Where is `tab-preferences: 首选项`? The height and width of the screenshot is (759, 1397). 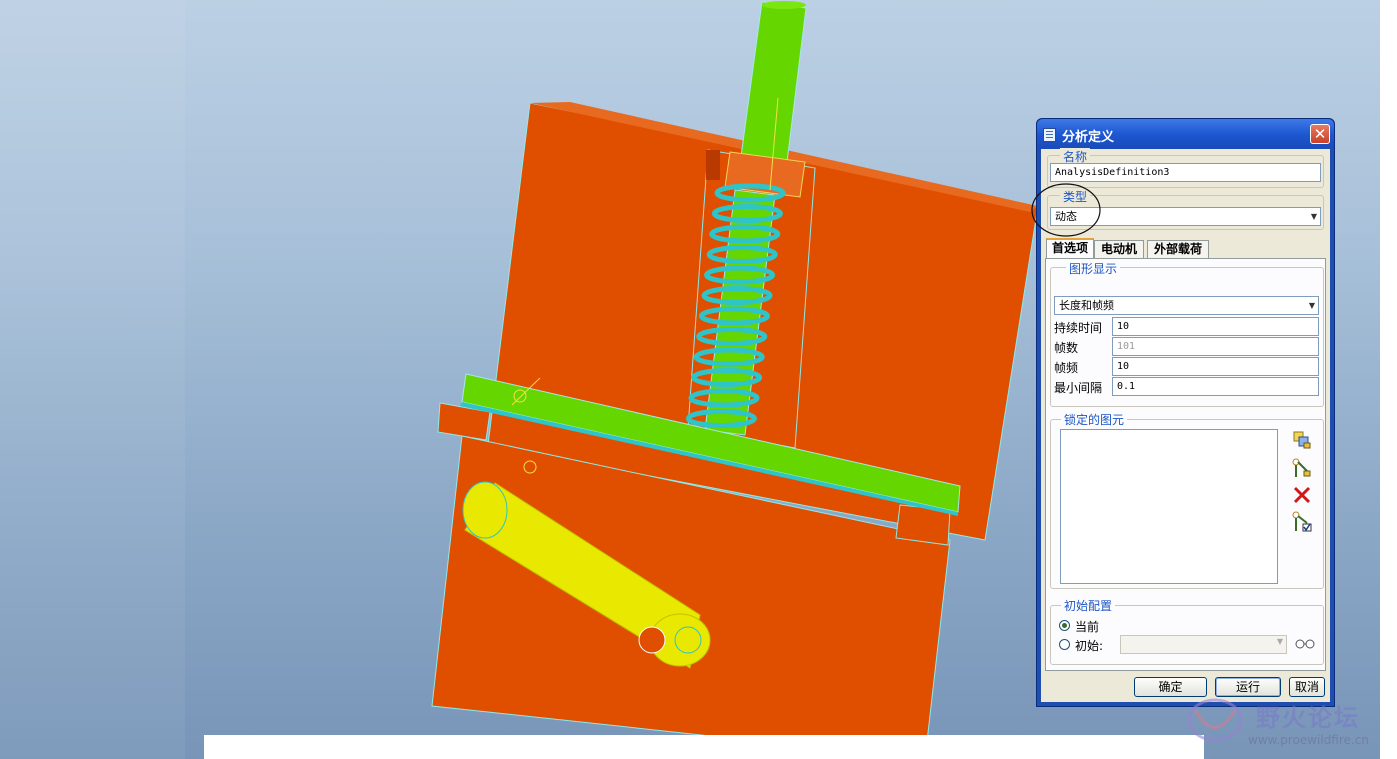
tab-preferences: 首选项 is located at coordinates (1070, 248).